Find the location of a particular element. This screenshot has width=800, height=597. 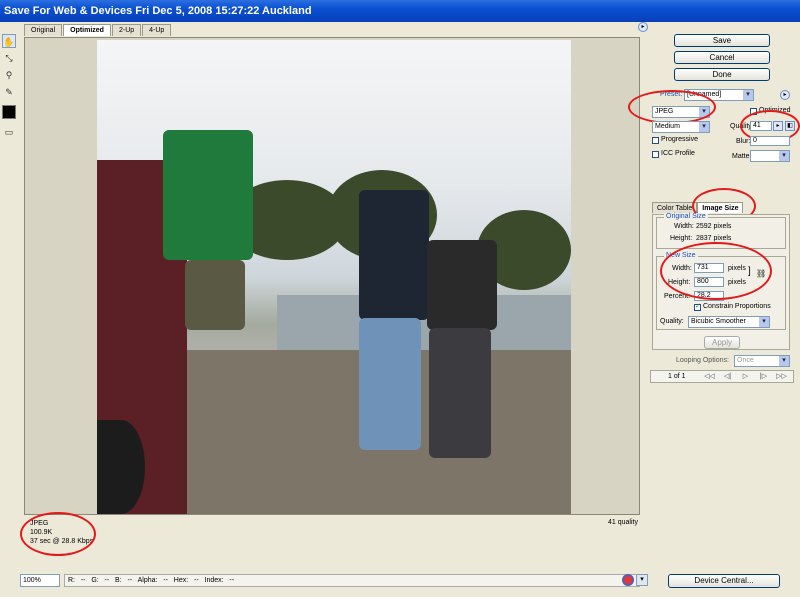

progressive-checkbox is located at coordinates (655, 140).